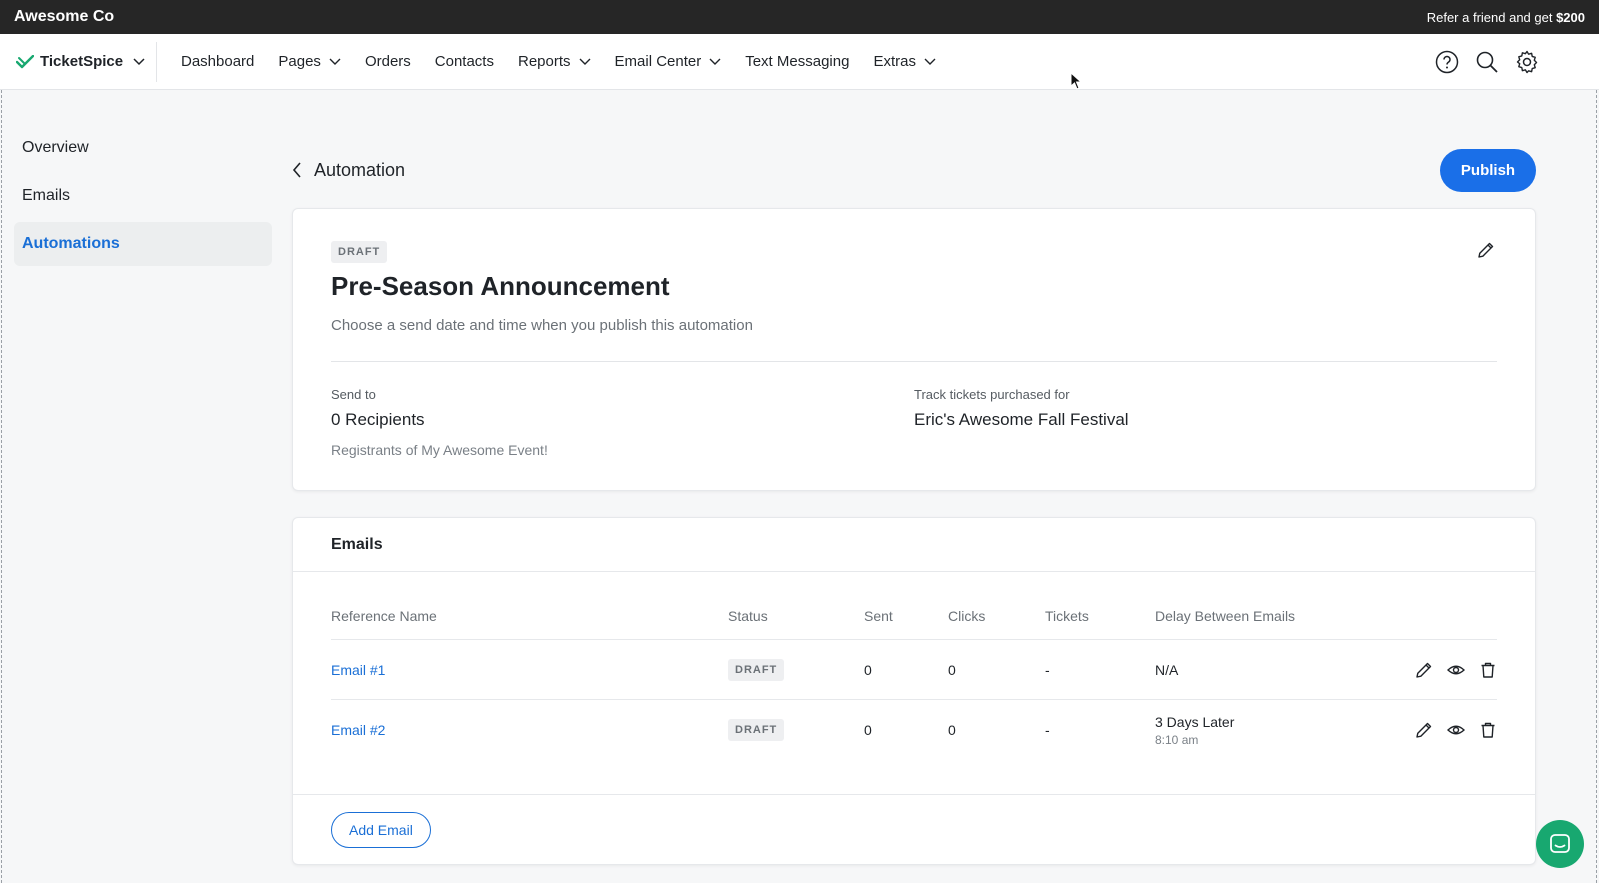 This screenshot has height=883, width=1599. What do you see at coordinates (82, 61) in the screenshot?
I see `brand-name: TicketSpice` at bounding box center [82, 61].